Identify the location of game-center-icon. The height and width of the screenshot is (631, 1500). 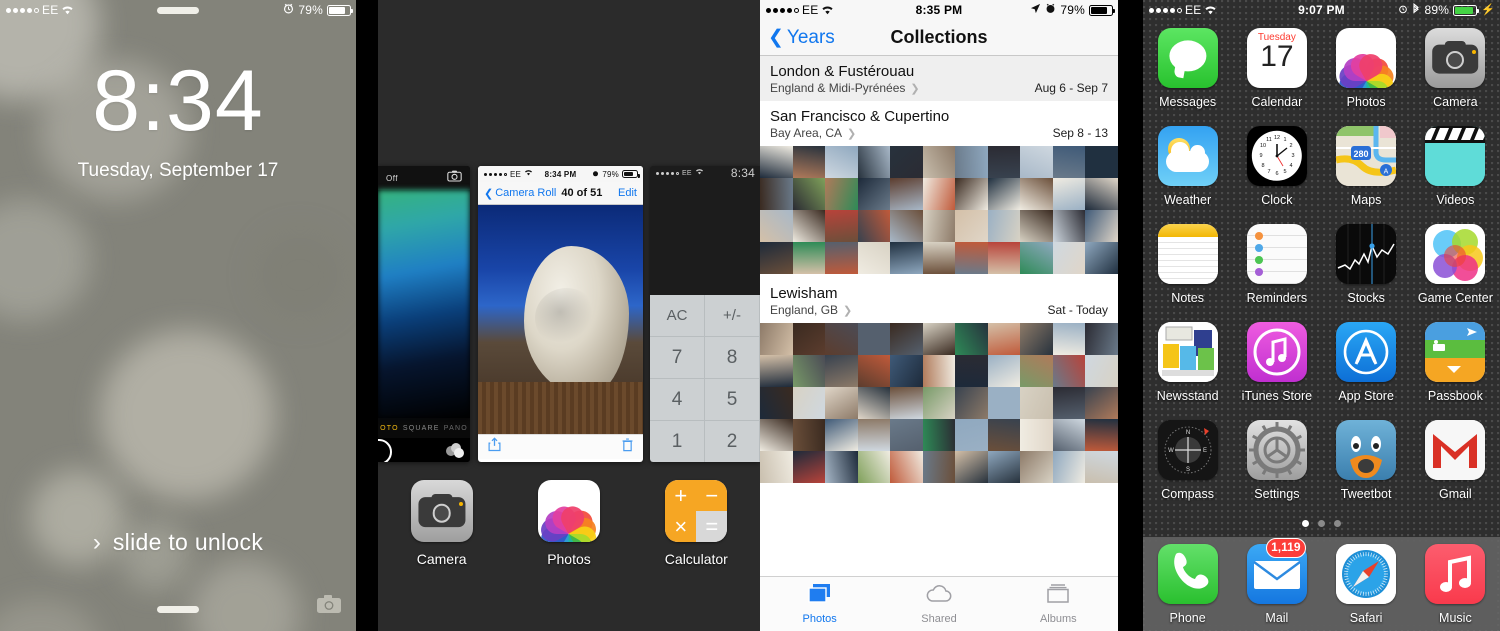
(1455, 254).